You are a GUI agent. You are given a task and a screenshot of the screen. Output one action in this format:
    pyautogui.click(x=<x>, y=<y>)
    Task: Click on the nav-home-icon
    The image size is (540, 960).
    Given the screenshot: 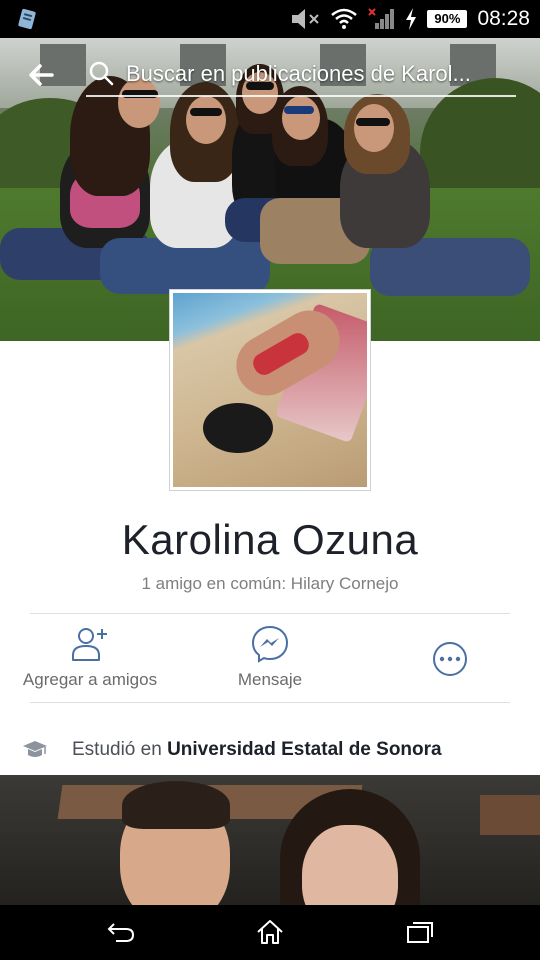 What is the action you would take?
    pyautogui.click(x=270, y=932)
    